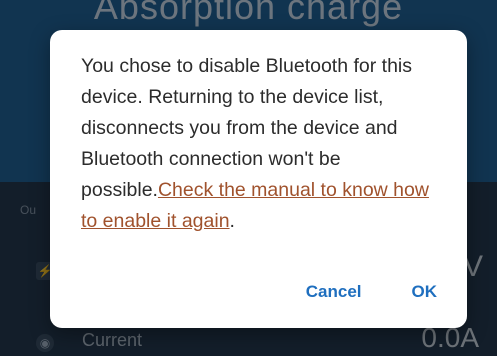 Image resolution: width=497 pixels, height=356 pixels. Describe the element at coordinates (334, 292) in the screenshot. I see `cancel-button: Cancel` at that location.